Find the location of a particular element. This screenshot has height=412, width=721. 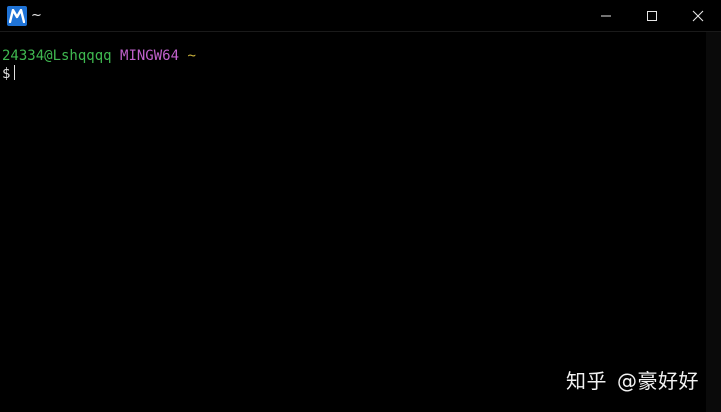

mintty-m-icon is located at coordinates (17, 16).